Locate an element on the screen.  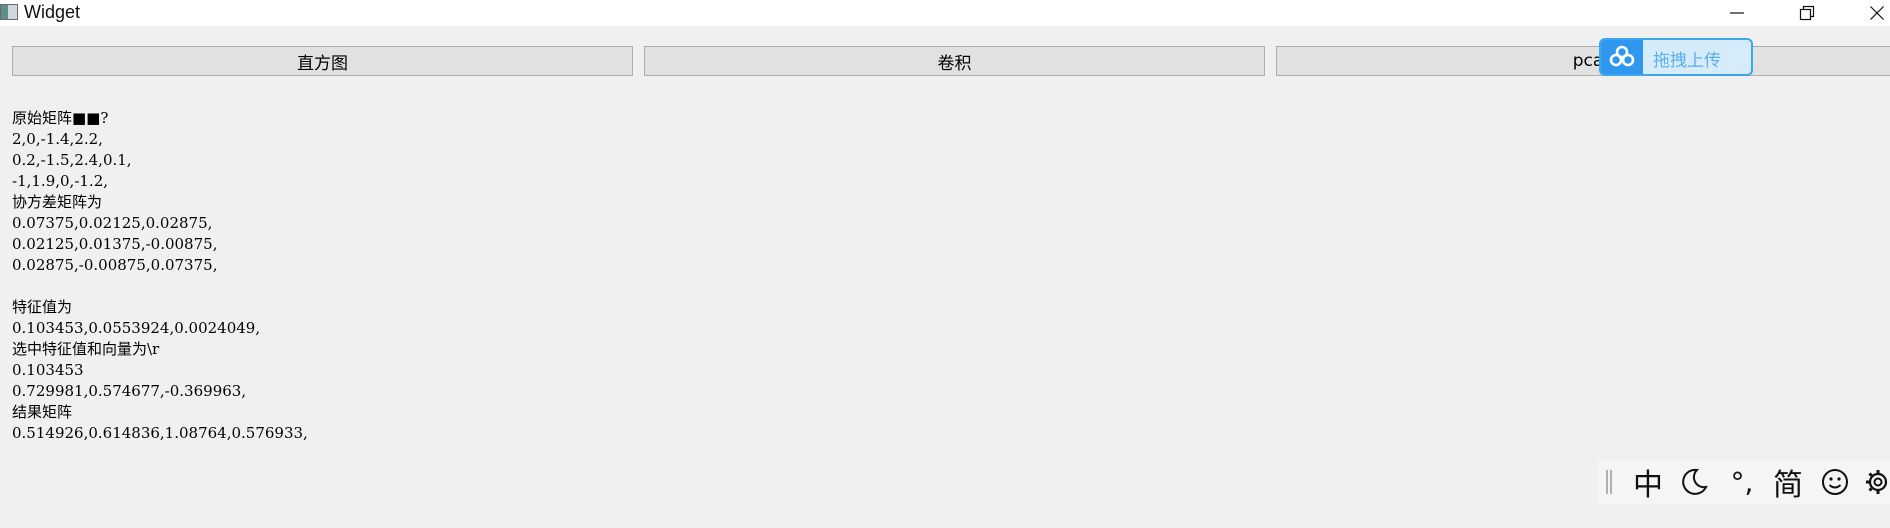
restore-button is located at coordinates (1807, 13).